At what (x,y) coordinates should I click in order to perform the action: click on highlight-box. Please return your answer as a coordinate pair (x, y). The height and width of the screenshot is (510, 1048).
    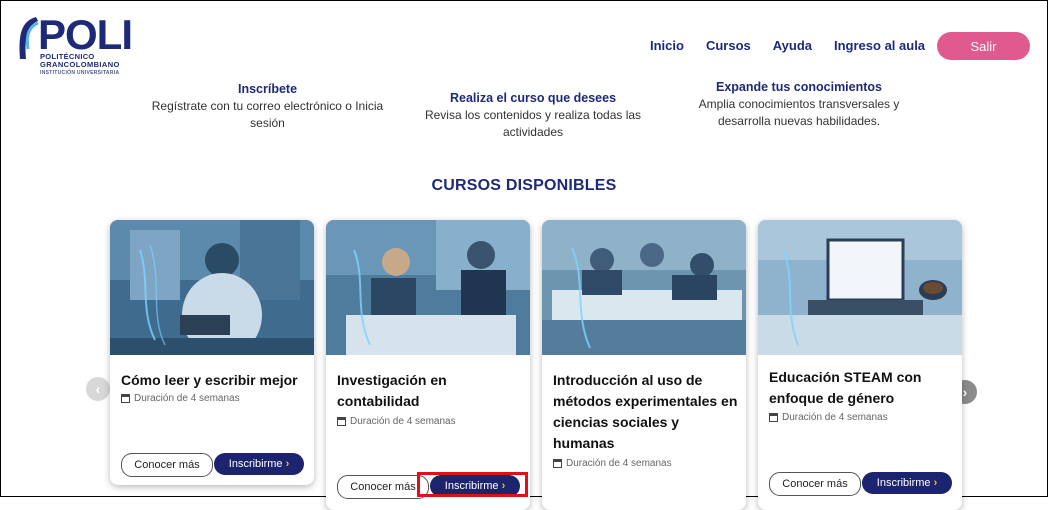
    Looking at the image, I should click on (472, 484).